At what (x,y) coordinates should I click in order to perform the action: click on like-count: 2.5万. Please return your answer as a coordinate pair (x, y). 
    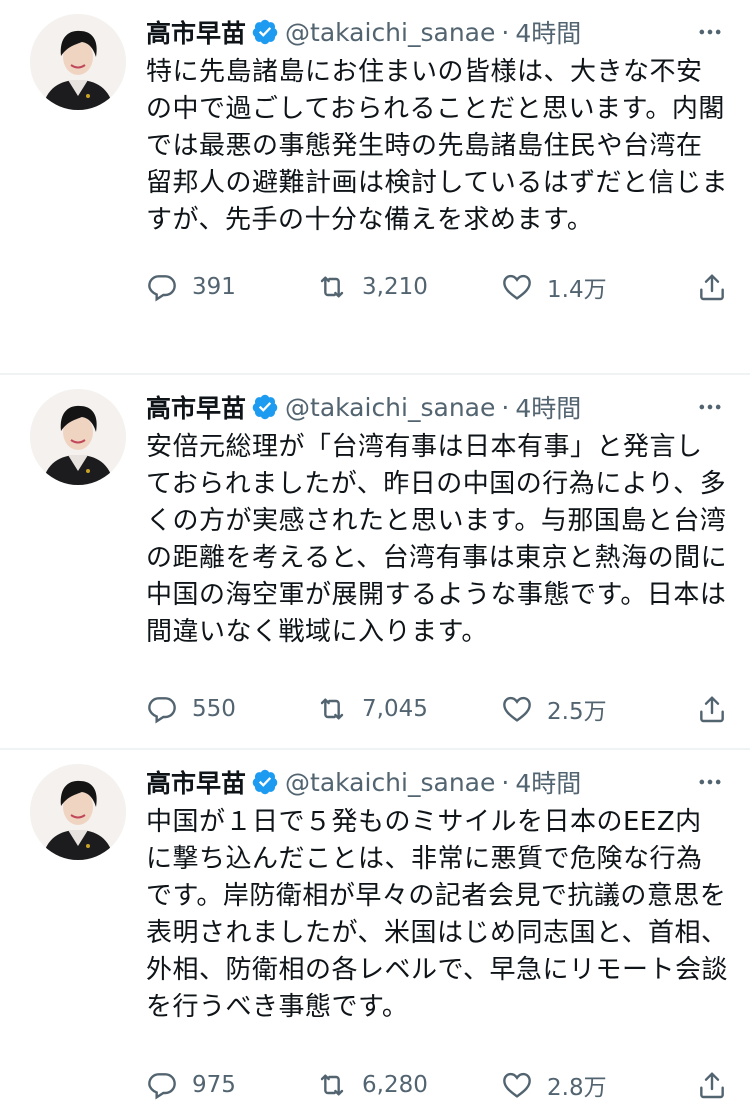
    Looking at the image, I should click on (577, 712).